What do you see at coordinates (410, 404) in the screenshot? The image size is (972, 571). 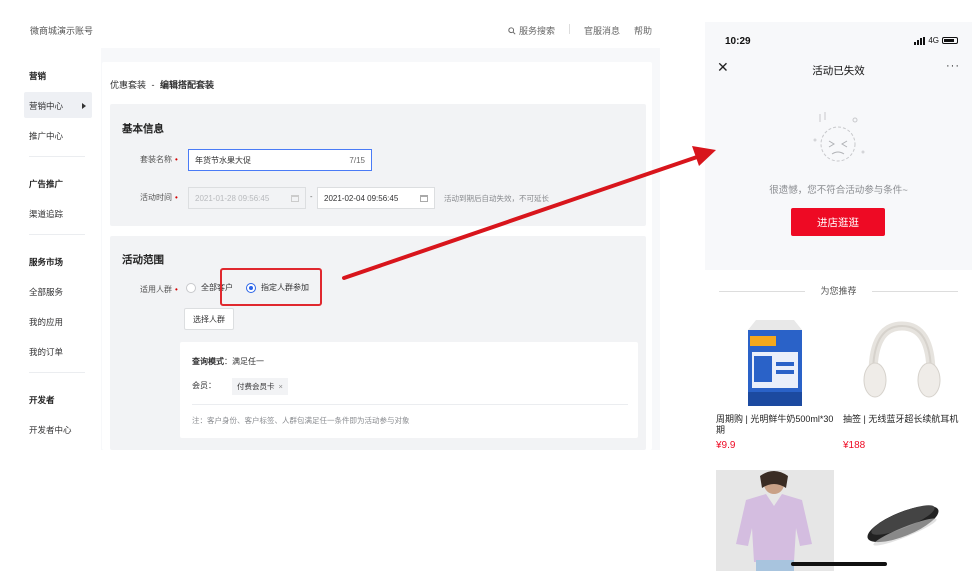 I see `box-divider` at bounding box center [410, 404].